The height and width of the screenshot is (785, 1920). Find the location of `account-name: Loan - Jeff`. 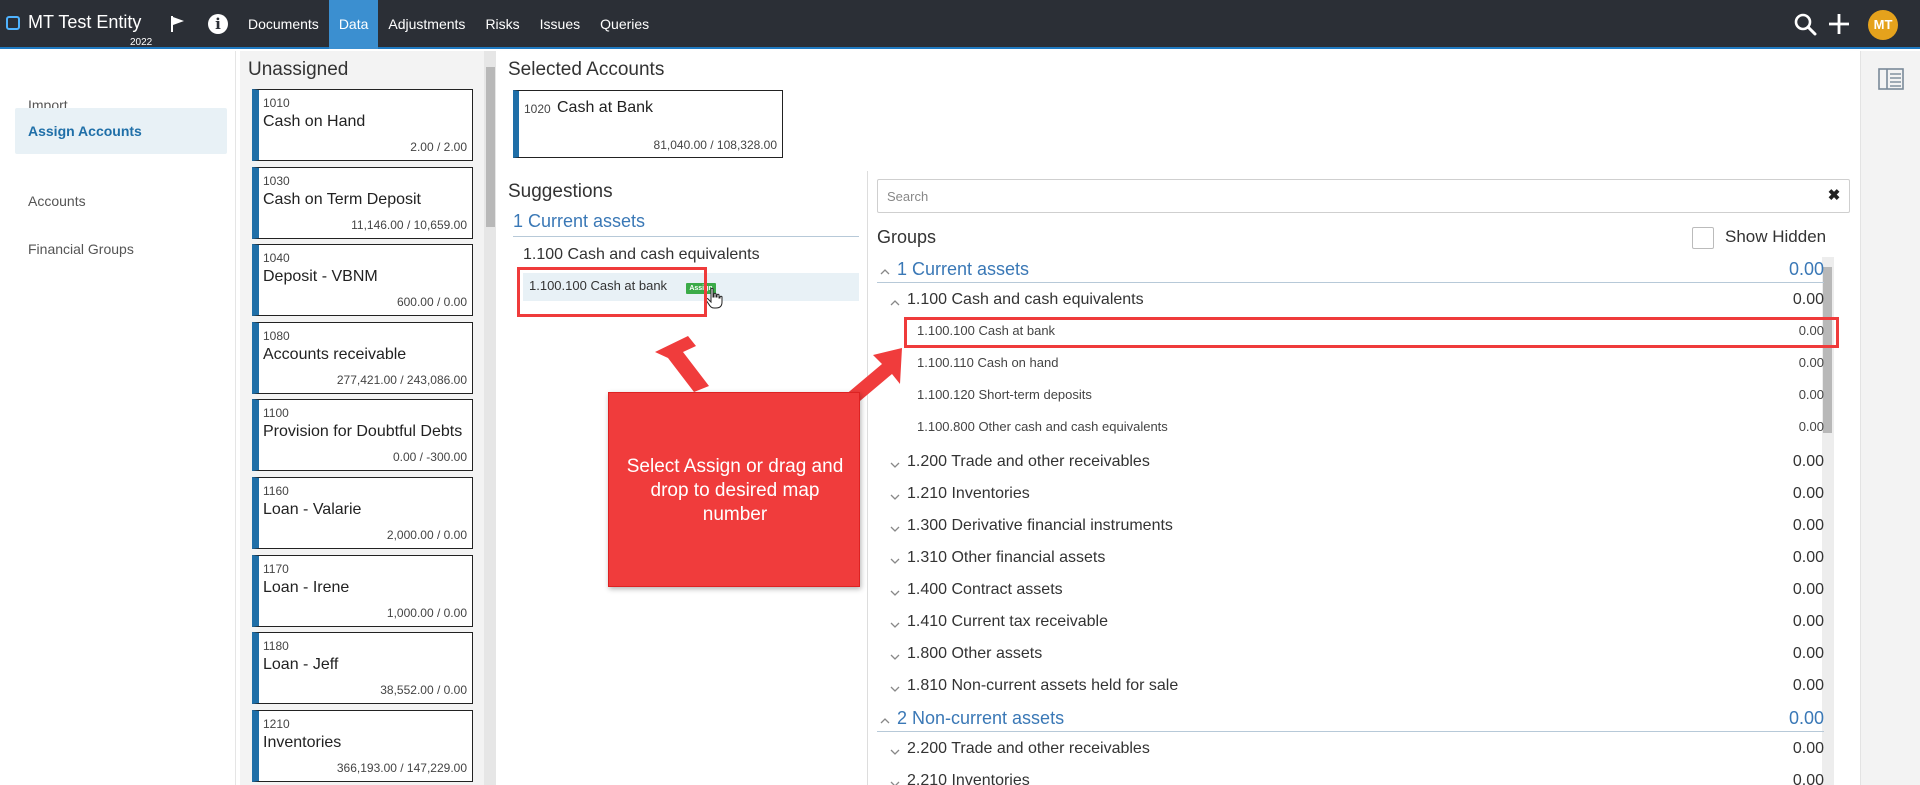

account-name: Loan - Jeff is located at coordinates (301, 665).